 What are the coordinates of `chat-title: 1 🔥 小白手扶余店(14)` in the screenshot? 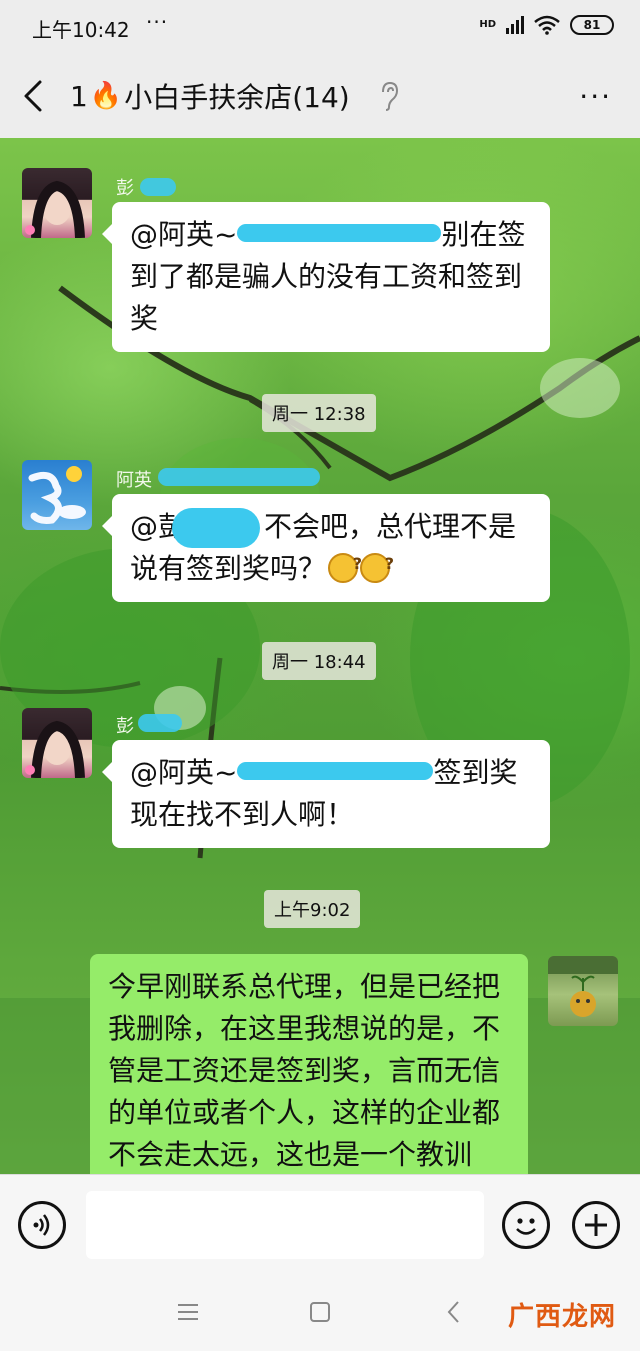 It's located at (210, 96).